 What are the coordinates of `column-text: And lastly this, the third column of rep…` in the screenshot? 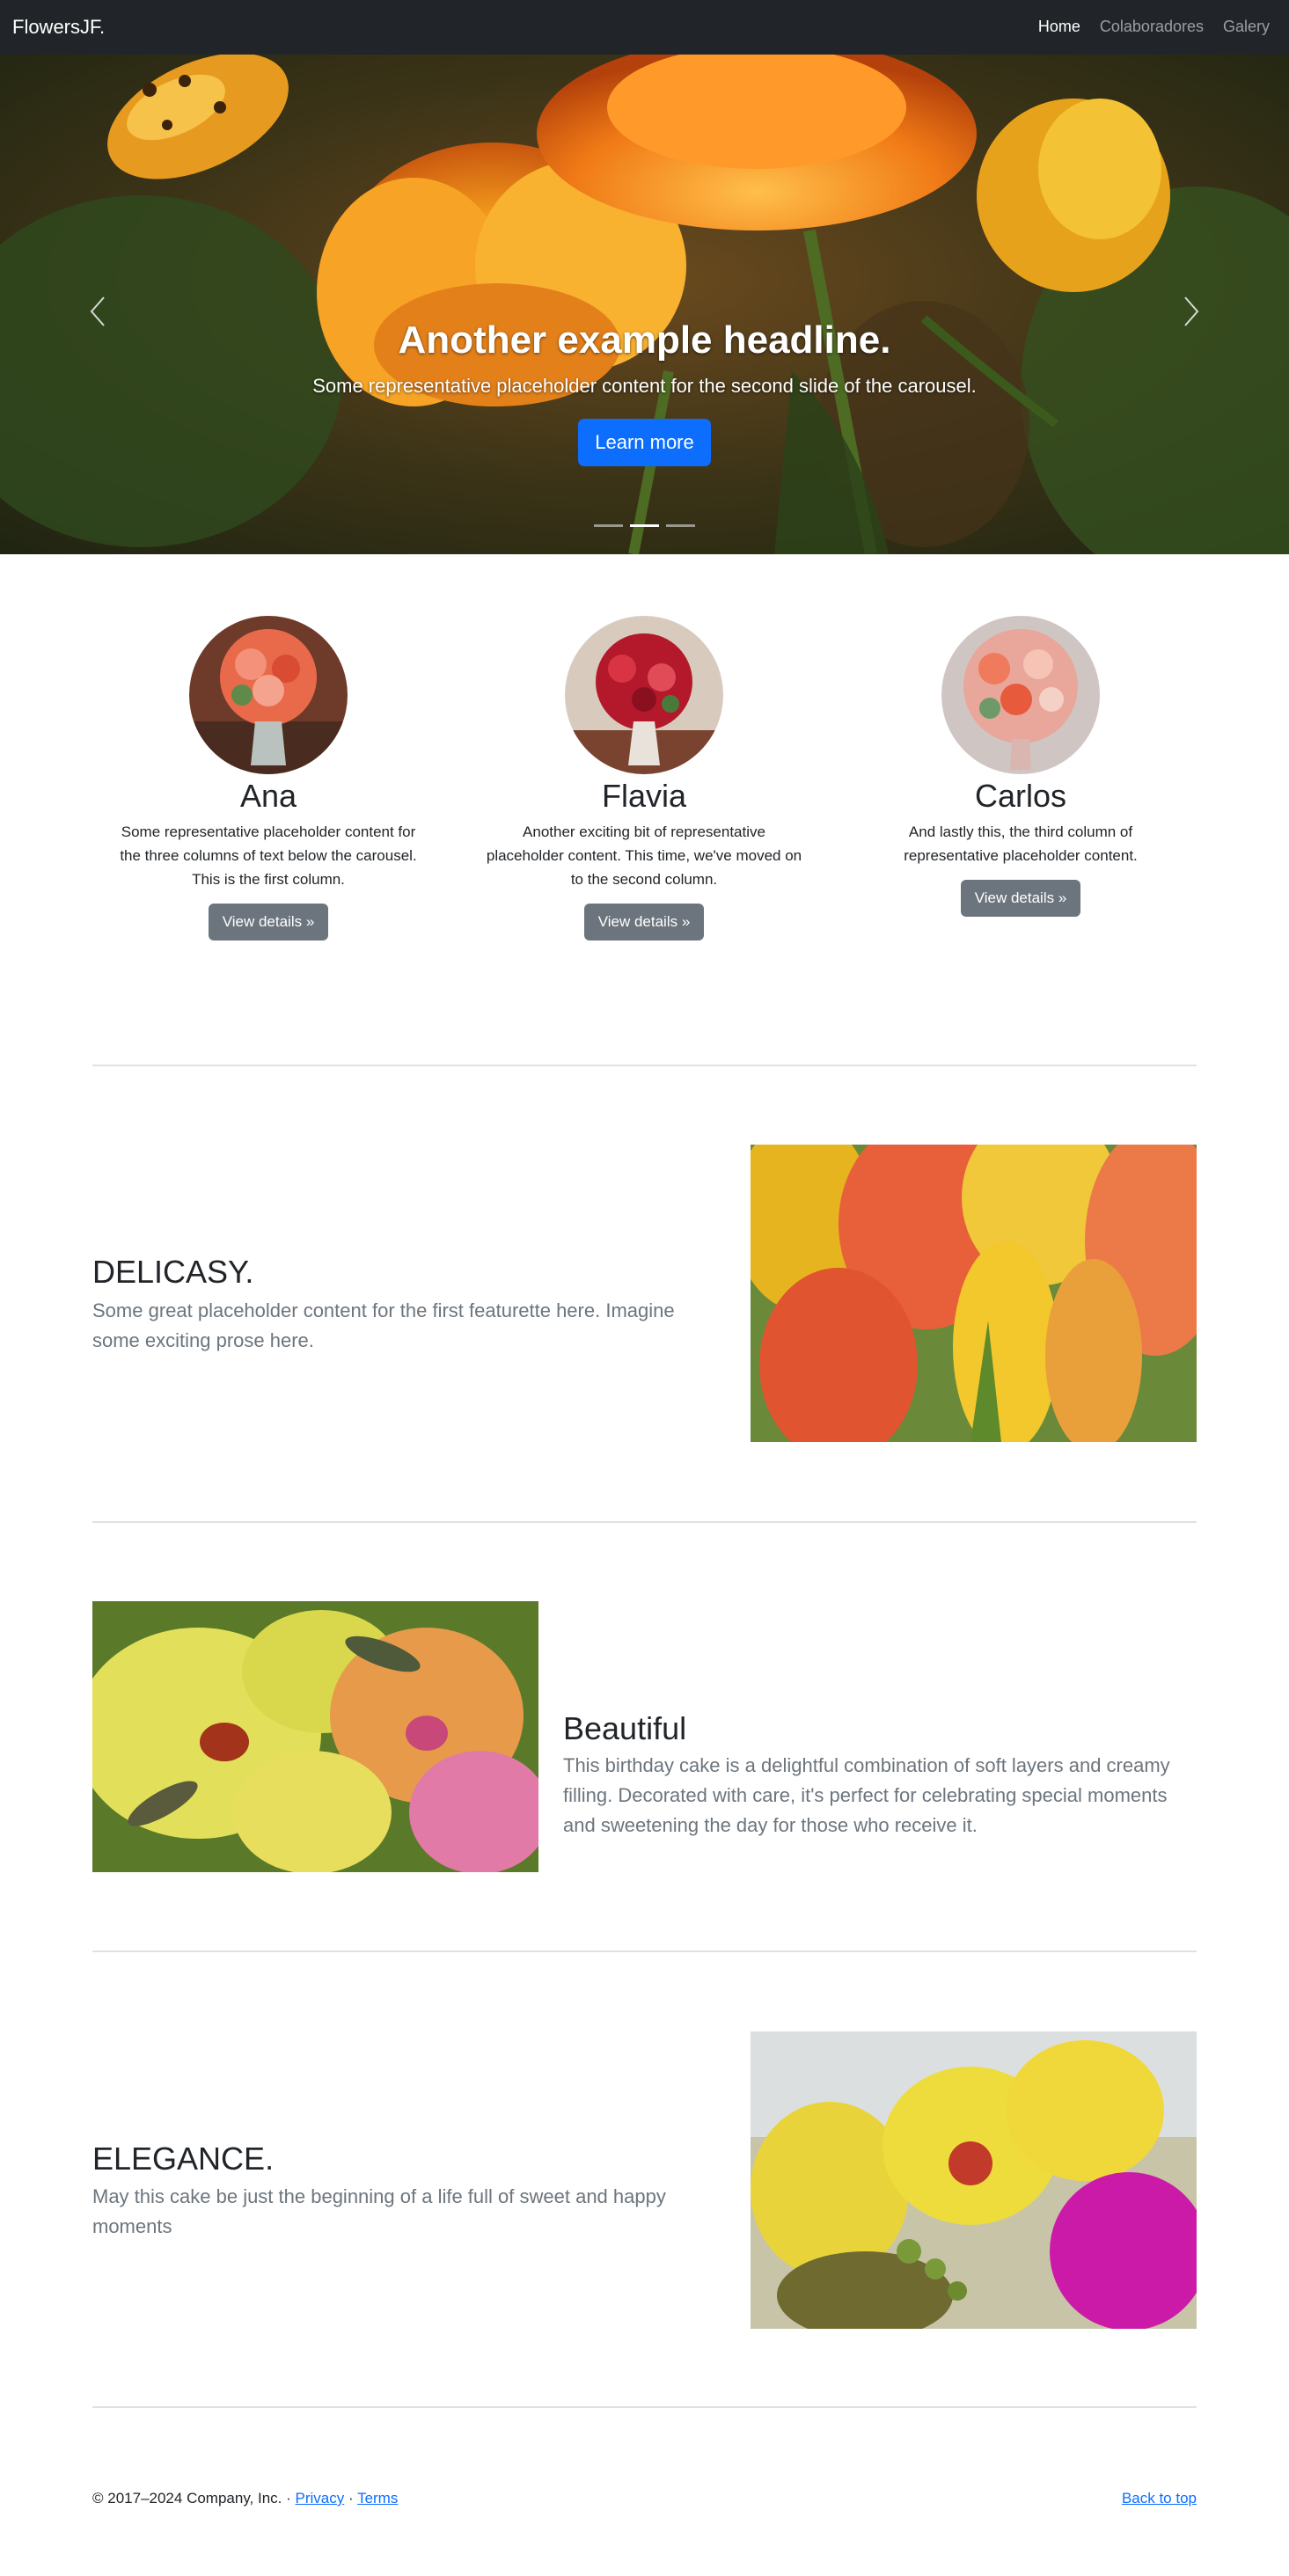 It's located at (1021, 843).